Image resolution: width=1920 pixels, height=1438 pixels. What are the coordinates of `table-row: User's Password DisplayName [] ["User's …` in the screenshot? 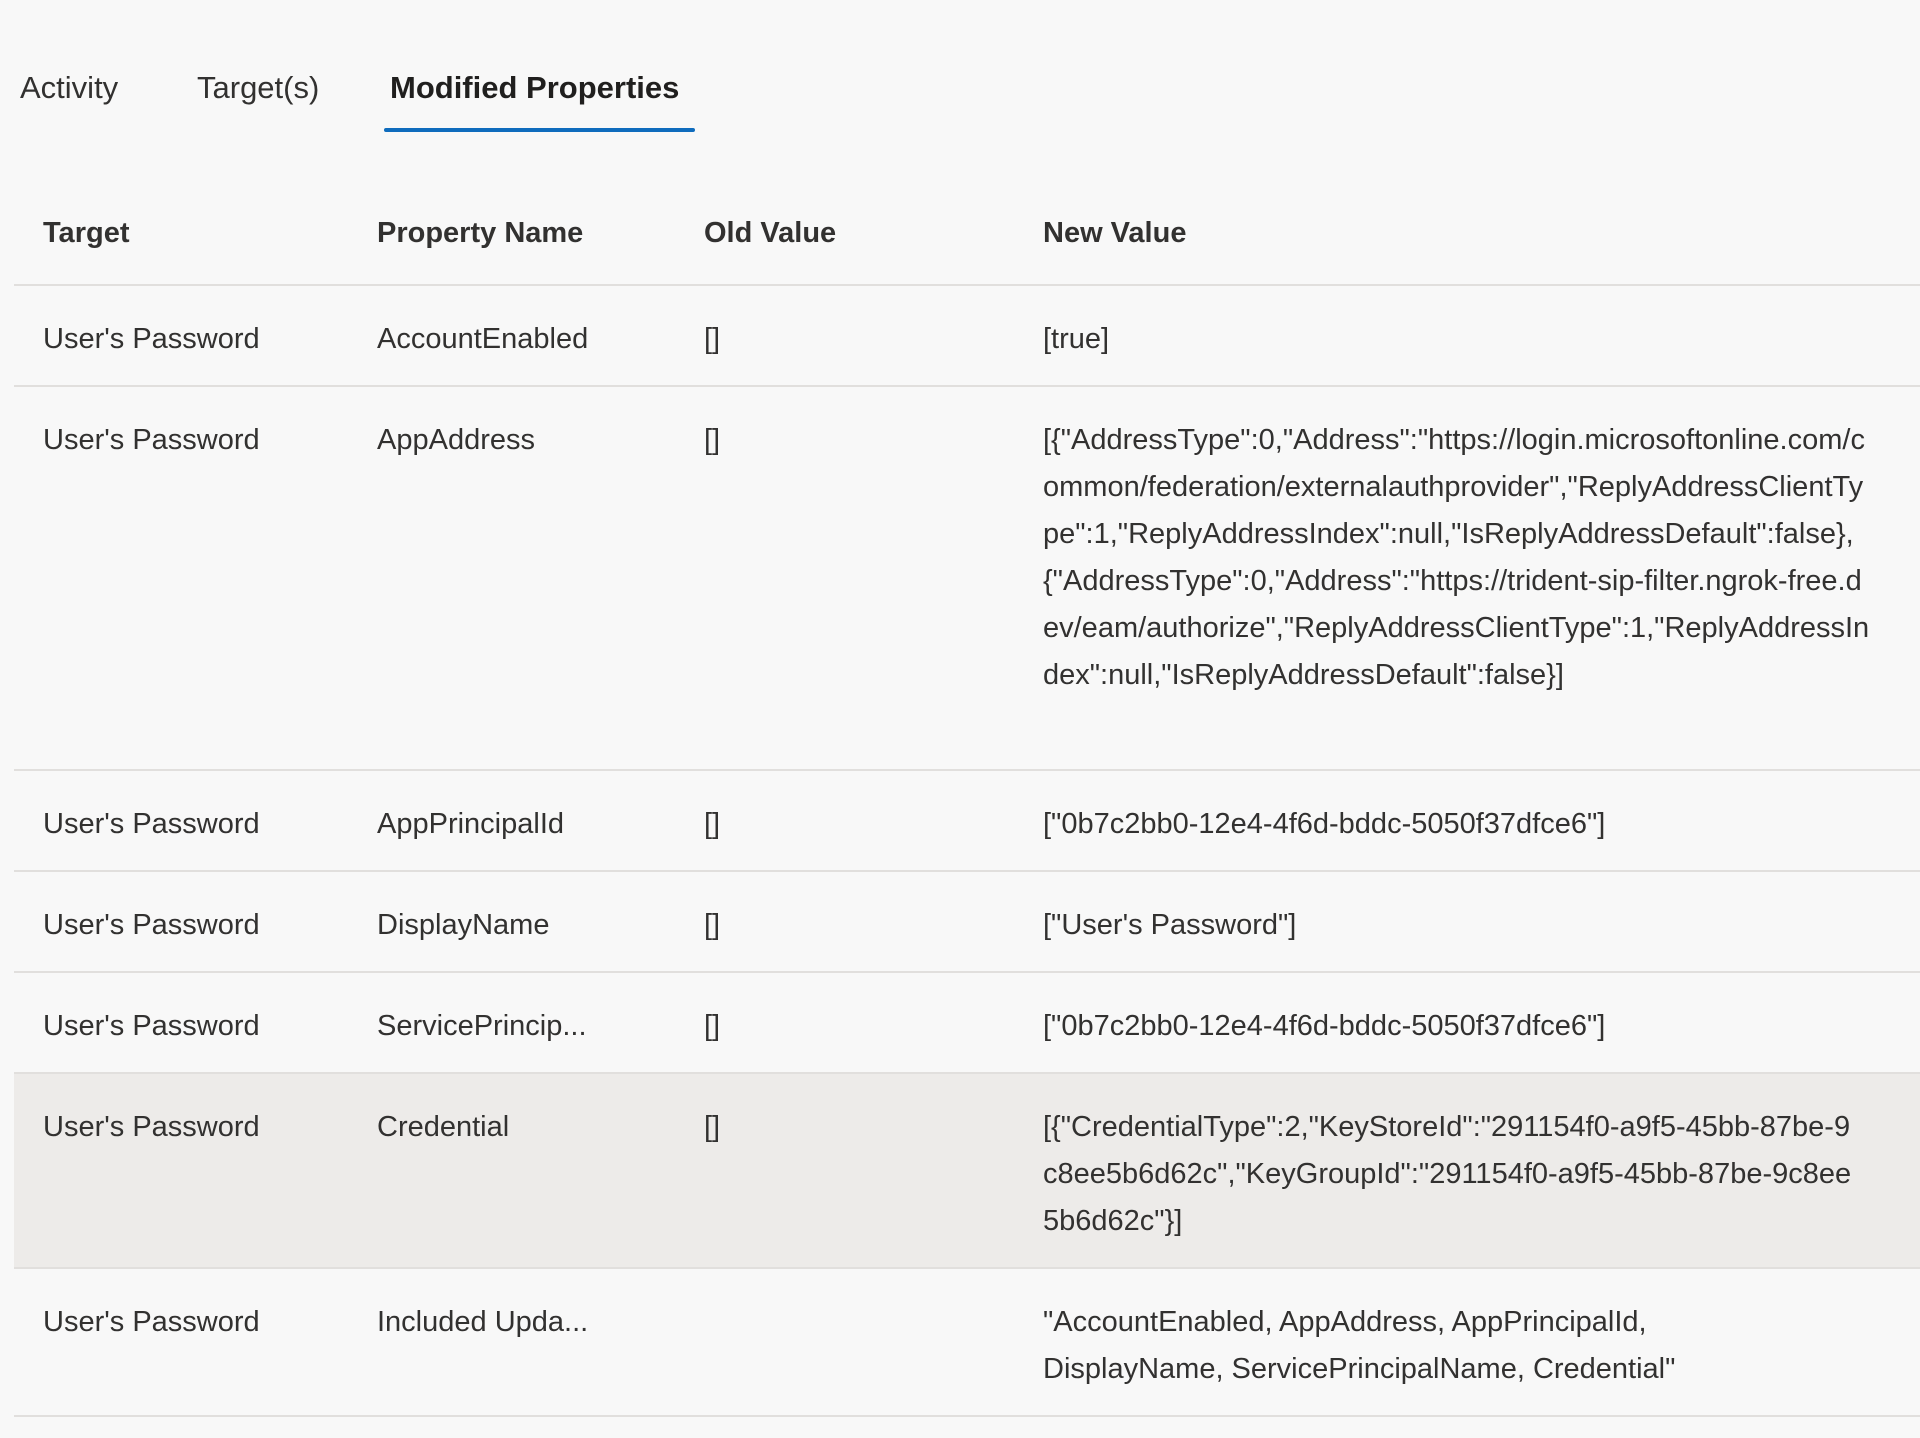 It's located at (967, 922).